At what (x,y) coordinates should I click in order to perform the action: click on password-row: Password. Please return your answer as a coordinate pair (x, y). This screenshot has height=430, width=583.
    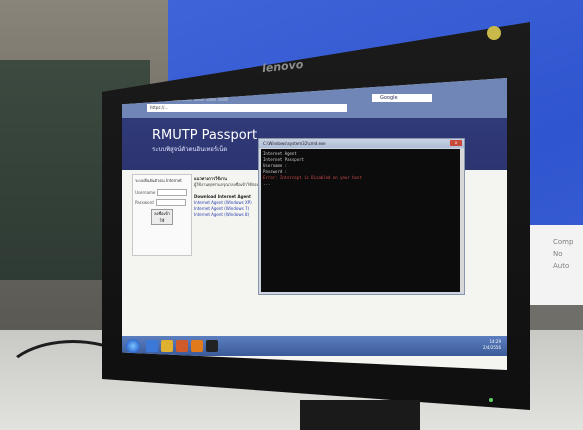
    Looking at the image, I should click on (162, 202).